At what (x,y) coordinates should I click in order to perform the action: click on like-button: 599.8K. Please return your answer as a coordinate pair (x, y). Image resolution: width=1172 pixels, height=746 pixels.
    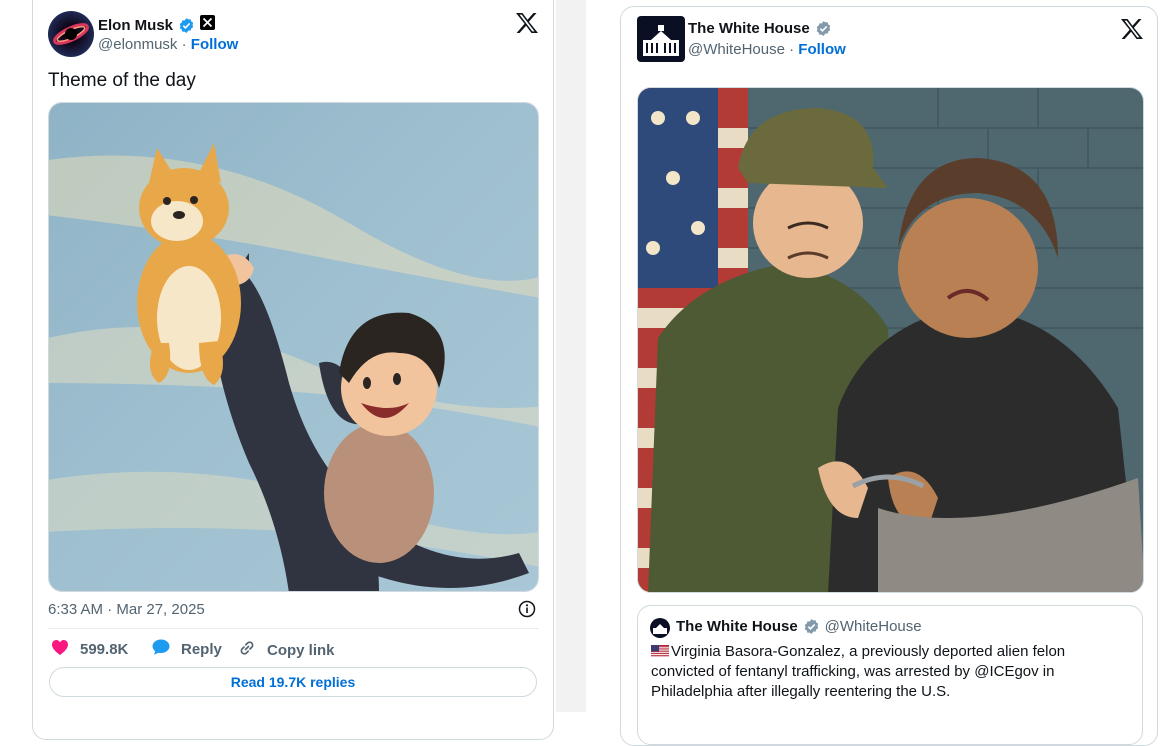
    Looking at the image, I should click on (89, 649).